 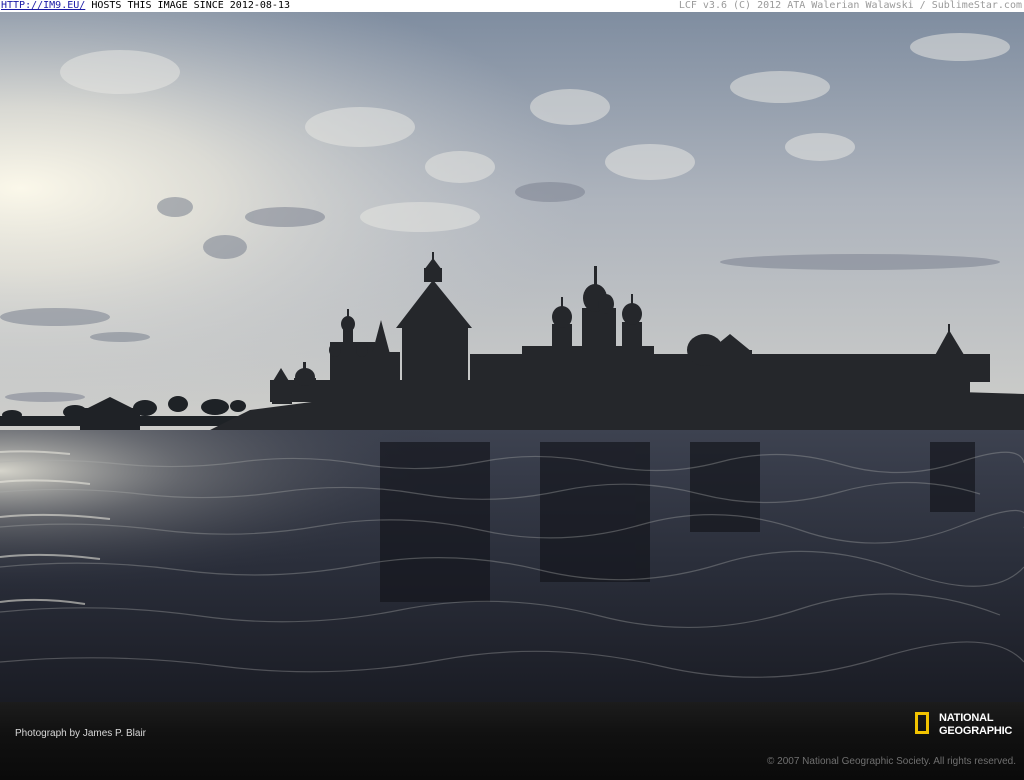 What do you see at coordinates (976, 731) in the screenshot?
I see `logo-line-2: GEOGRAPHIC` at bounding box center [976, 731].